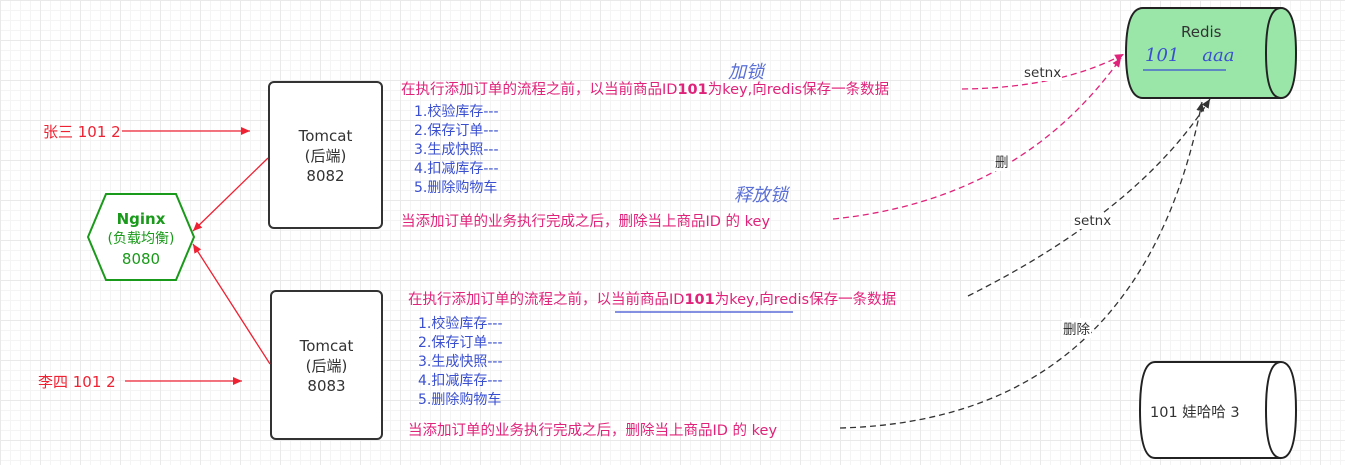 The image size is (1345, 465). Describe the element at coordinates (586, 222) in the screenshot. I see `flow1-after-text: 当添加订单的业务执行完成之后，删除当上商品ID 的 key` at that location.